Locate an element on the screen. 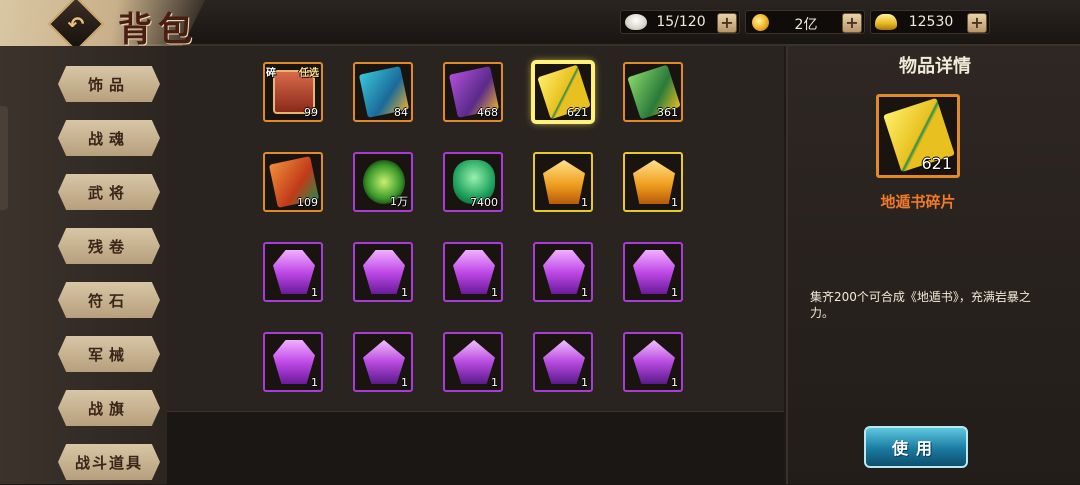 This screenshot has height=485, width=1080. item-count: 84 is located at coordinates (401, 112).